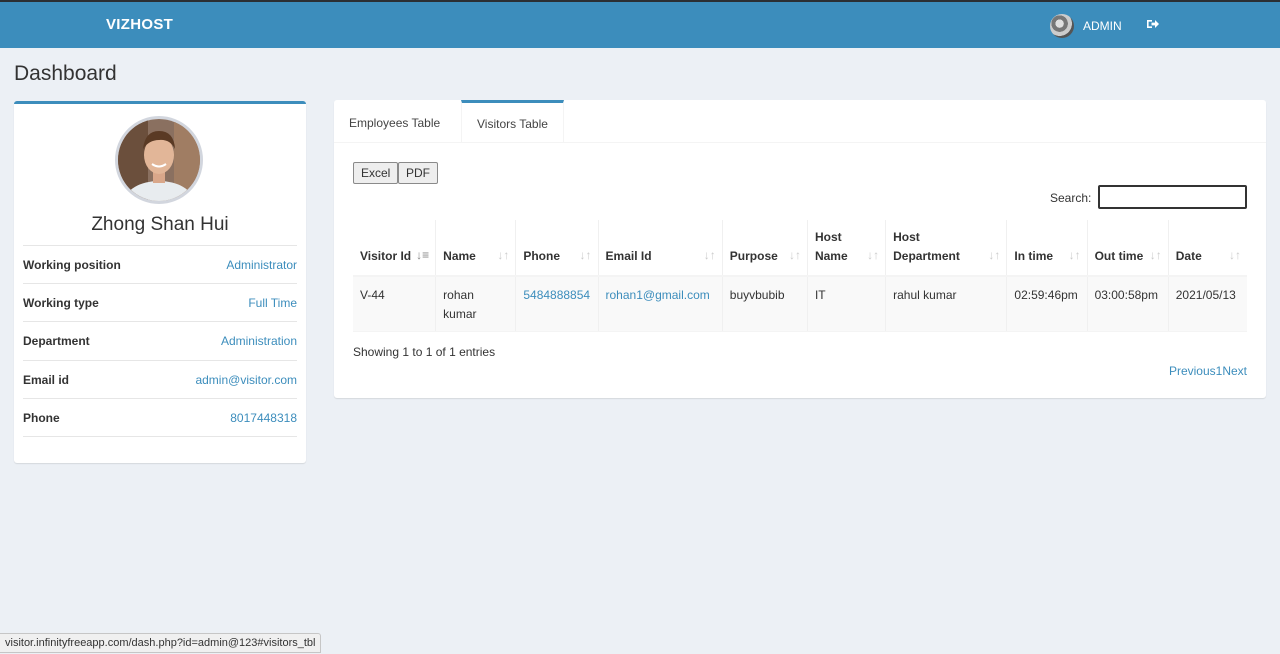  Describe the element at coordinates (423, 255) in the screenshot. I see `sort-asc-icon: ↓≡` at that location.